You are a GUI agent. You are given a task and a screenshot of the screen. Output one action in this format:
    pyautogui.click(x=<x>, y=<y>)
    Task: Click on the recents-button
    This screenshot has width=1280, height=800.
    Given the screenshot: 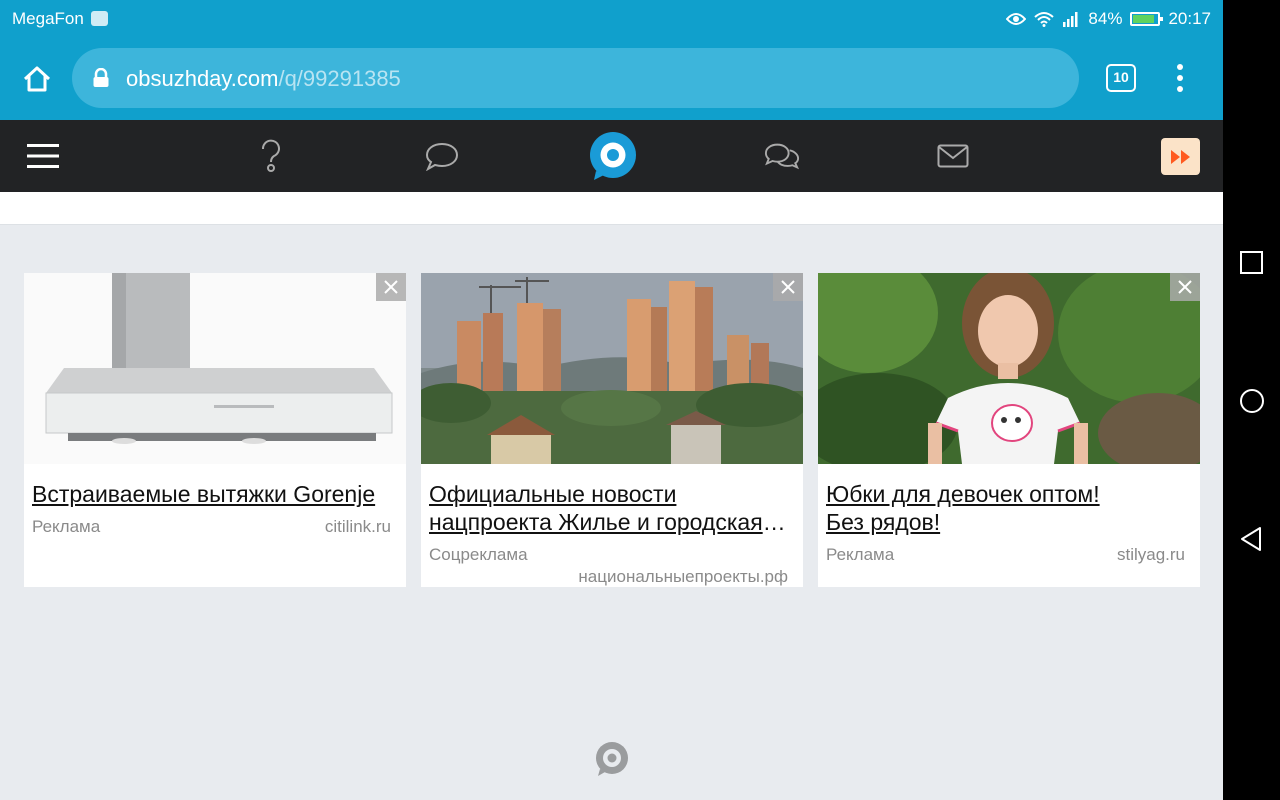 What is the action you would take?
    pyautogui.click(x=1251, y=262)
    